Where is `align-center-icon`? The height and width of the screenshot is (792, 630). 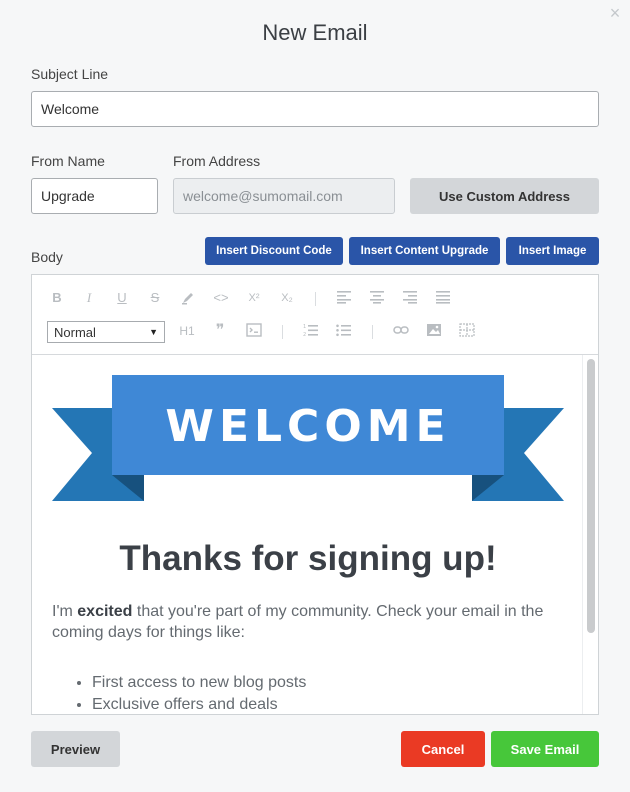
align-center-icon is located at coordinates (377, 298).